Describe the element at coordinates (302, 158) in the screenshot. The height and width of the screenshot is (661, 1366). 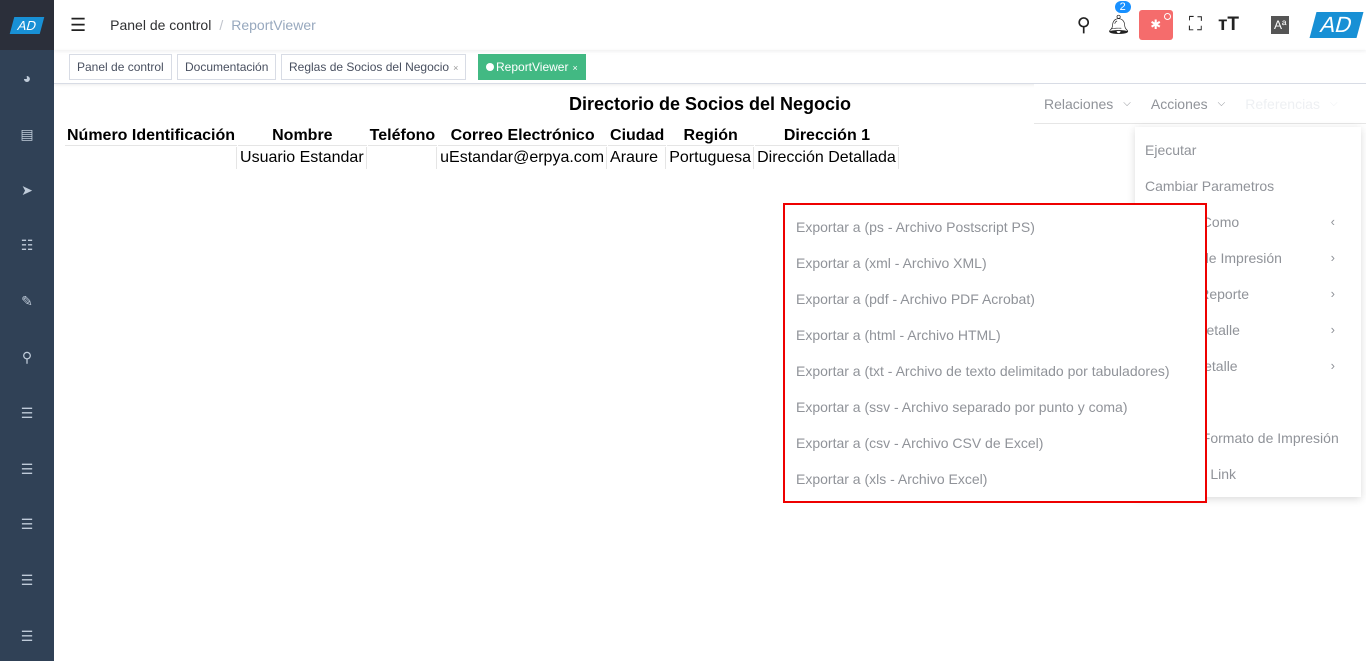
I see `table-cell: Usuario Estandar` at that location.